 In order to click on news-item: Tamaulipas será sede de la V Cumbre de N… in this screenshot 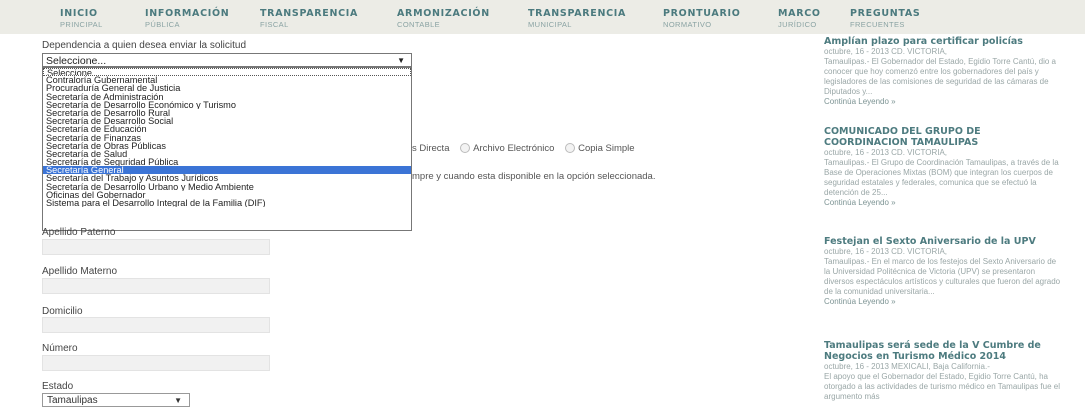, I will do `click(944, 371)`.